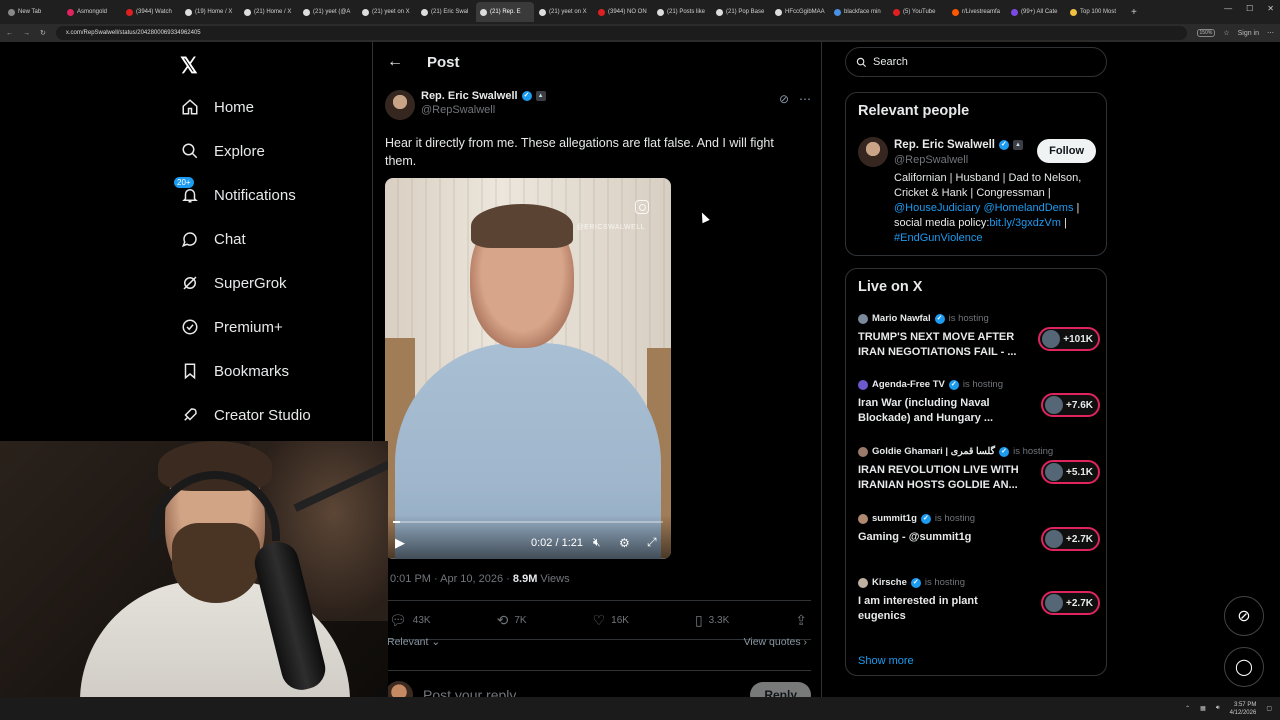  Describe the element at coordinates (446, 12) in the screenshot. I see `browser-tab: (21) Eric Swal` at that location.